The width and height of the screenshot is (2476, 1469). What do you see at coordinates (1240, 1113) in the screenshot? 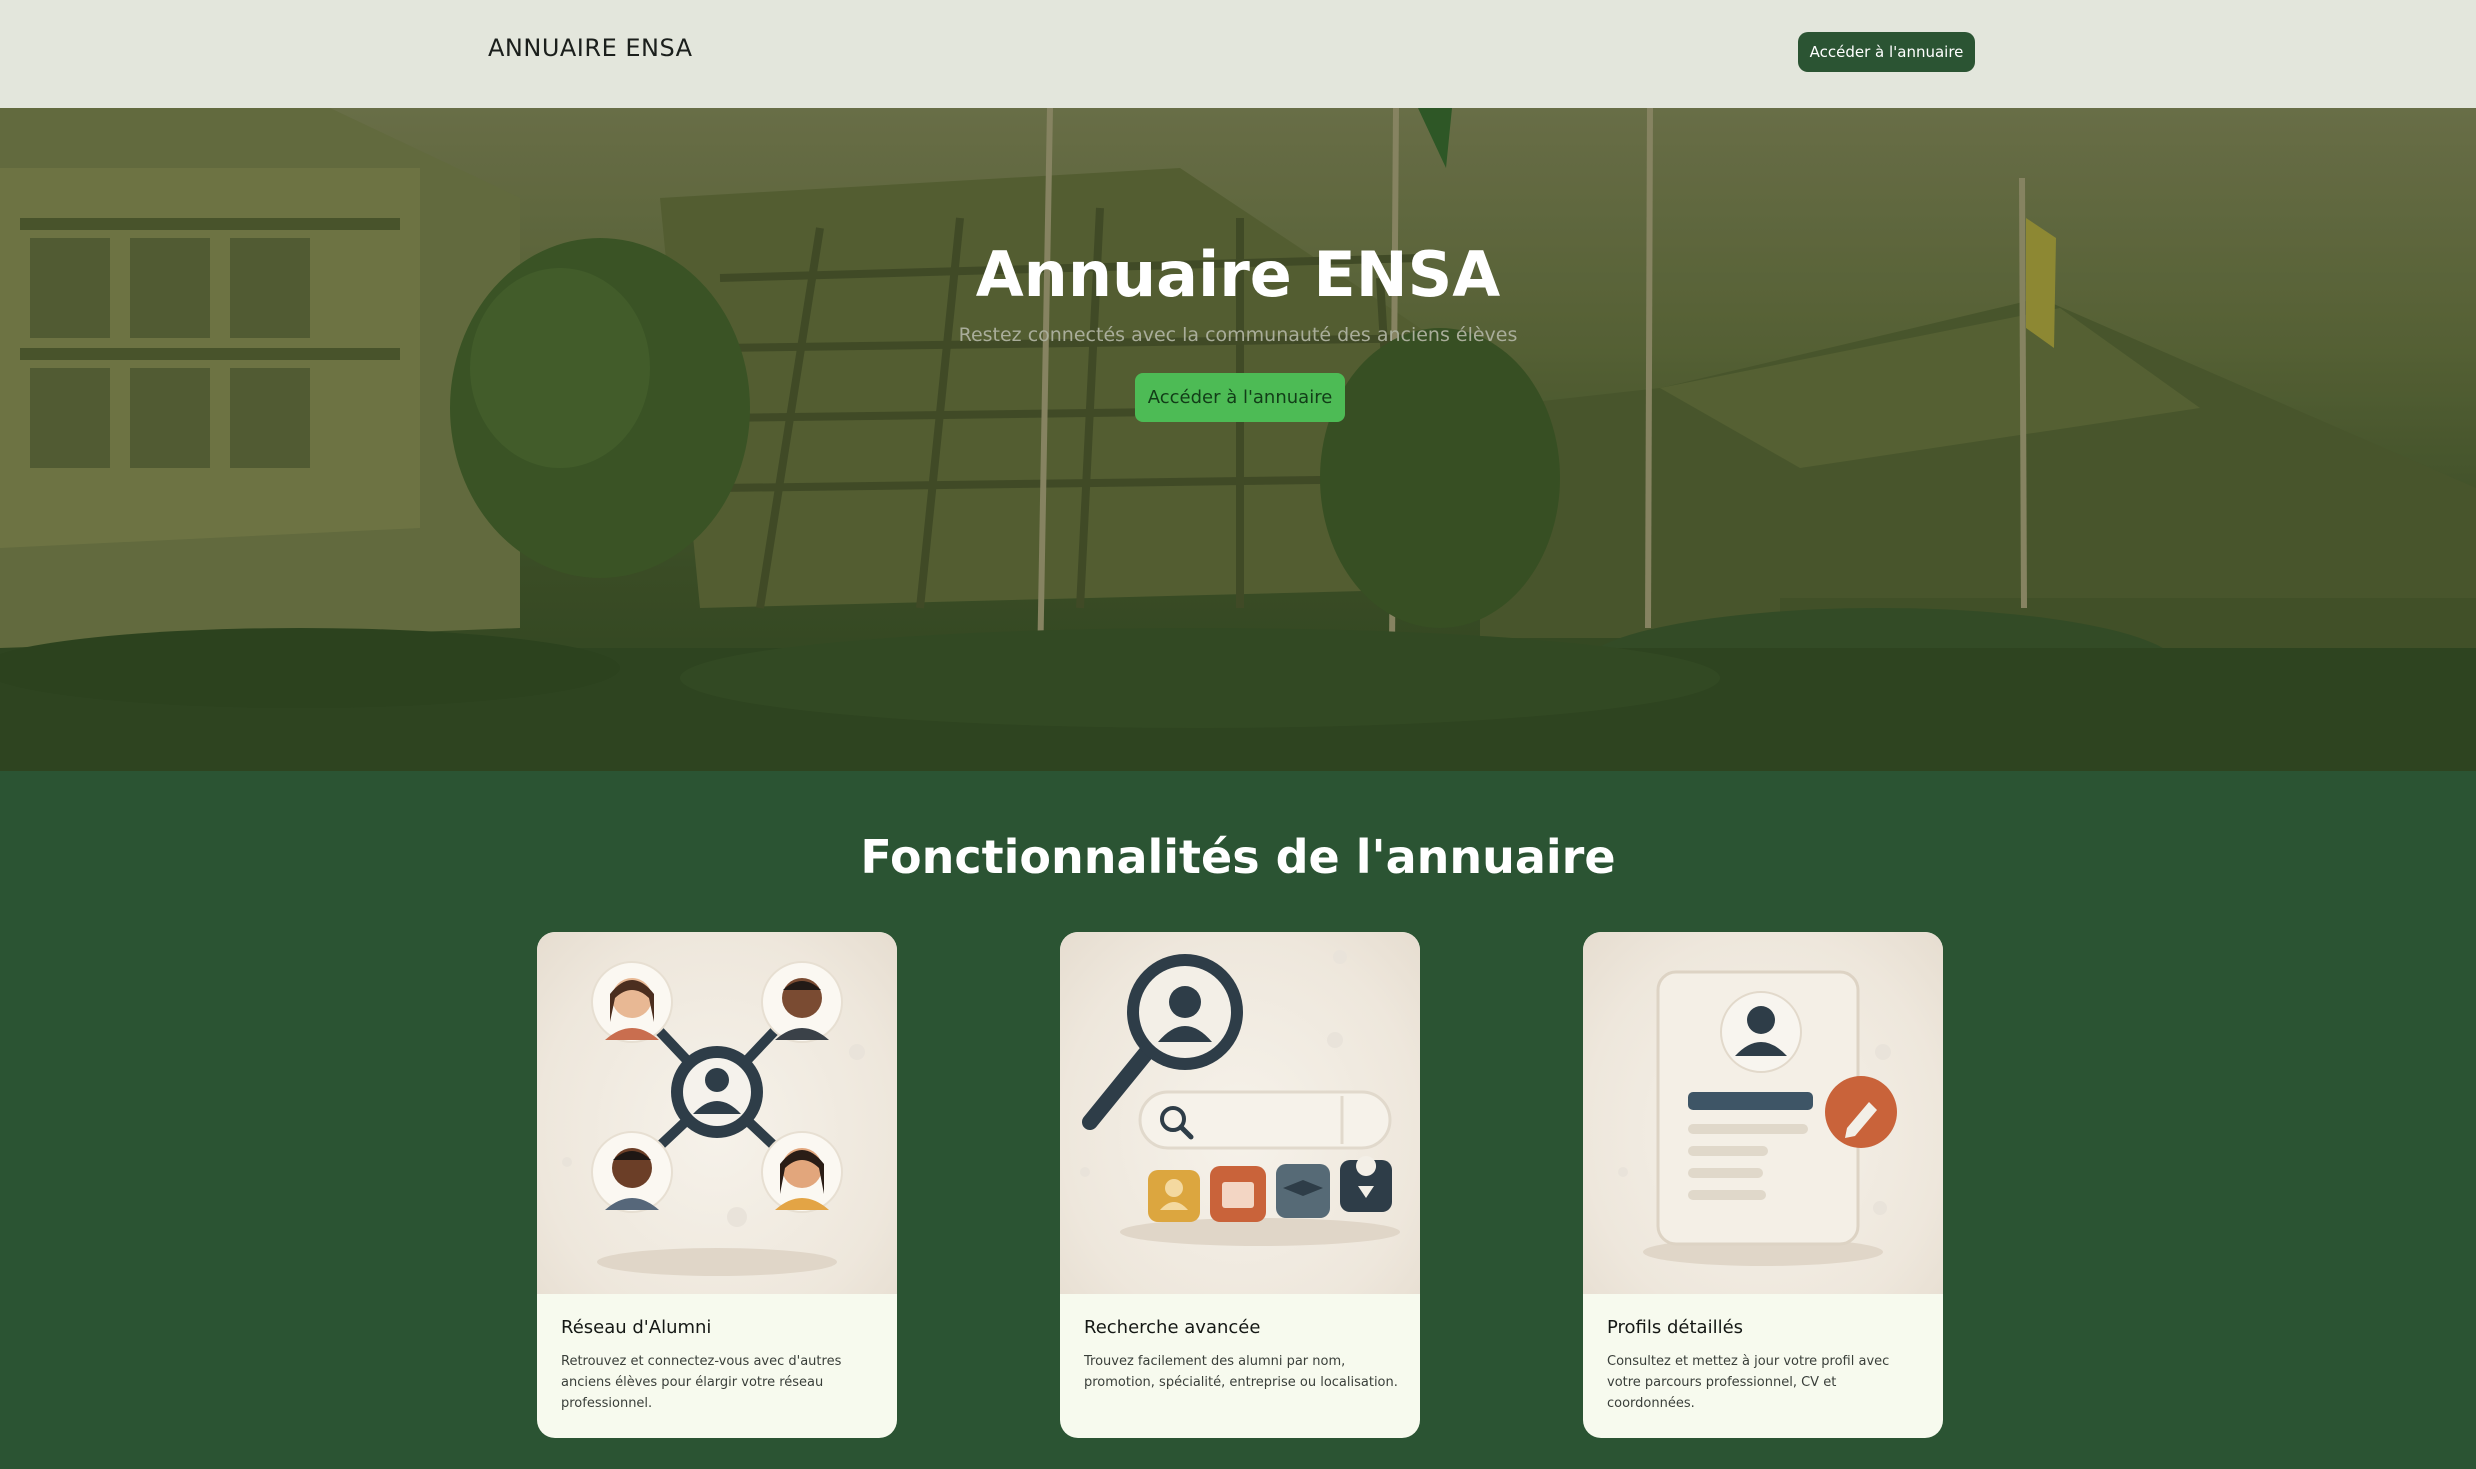
I see `advanced-search-illustration` at bounding box center [1240, 1113].